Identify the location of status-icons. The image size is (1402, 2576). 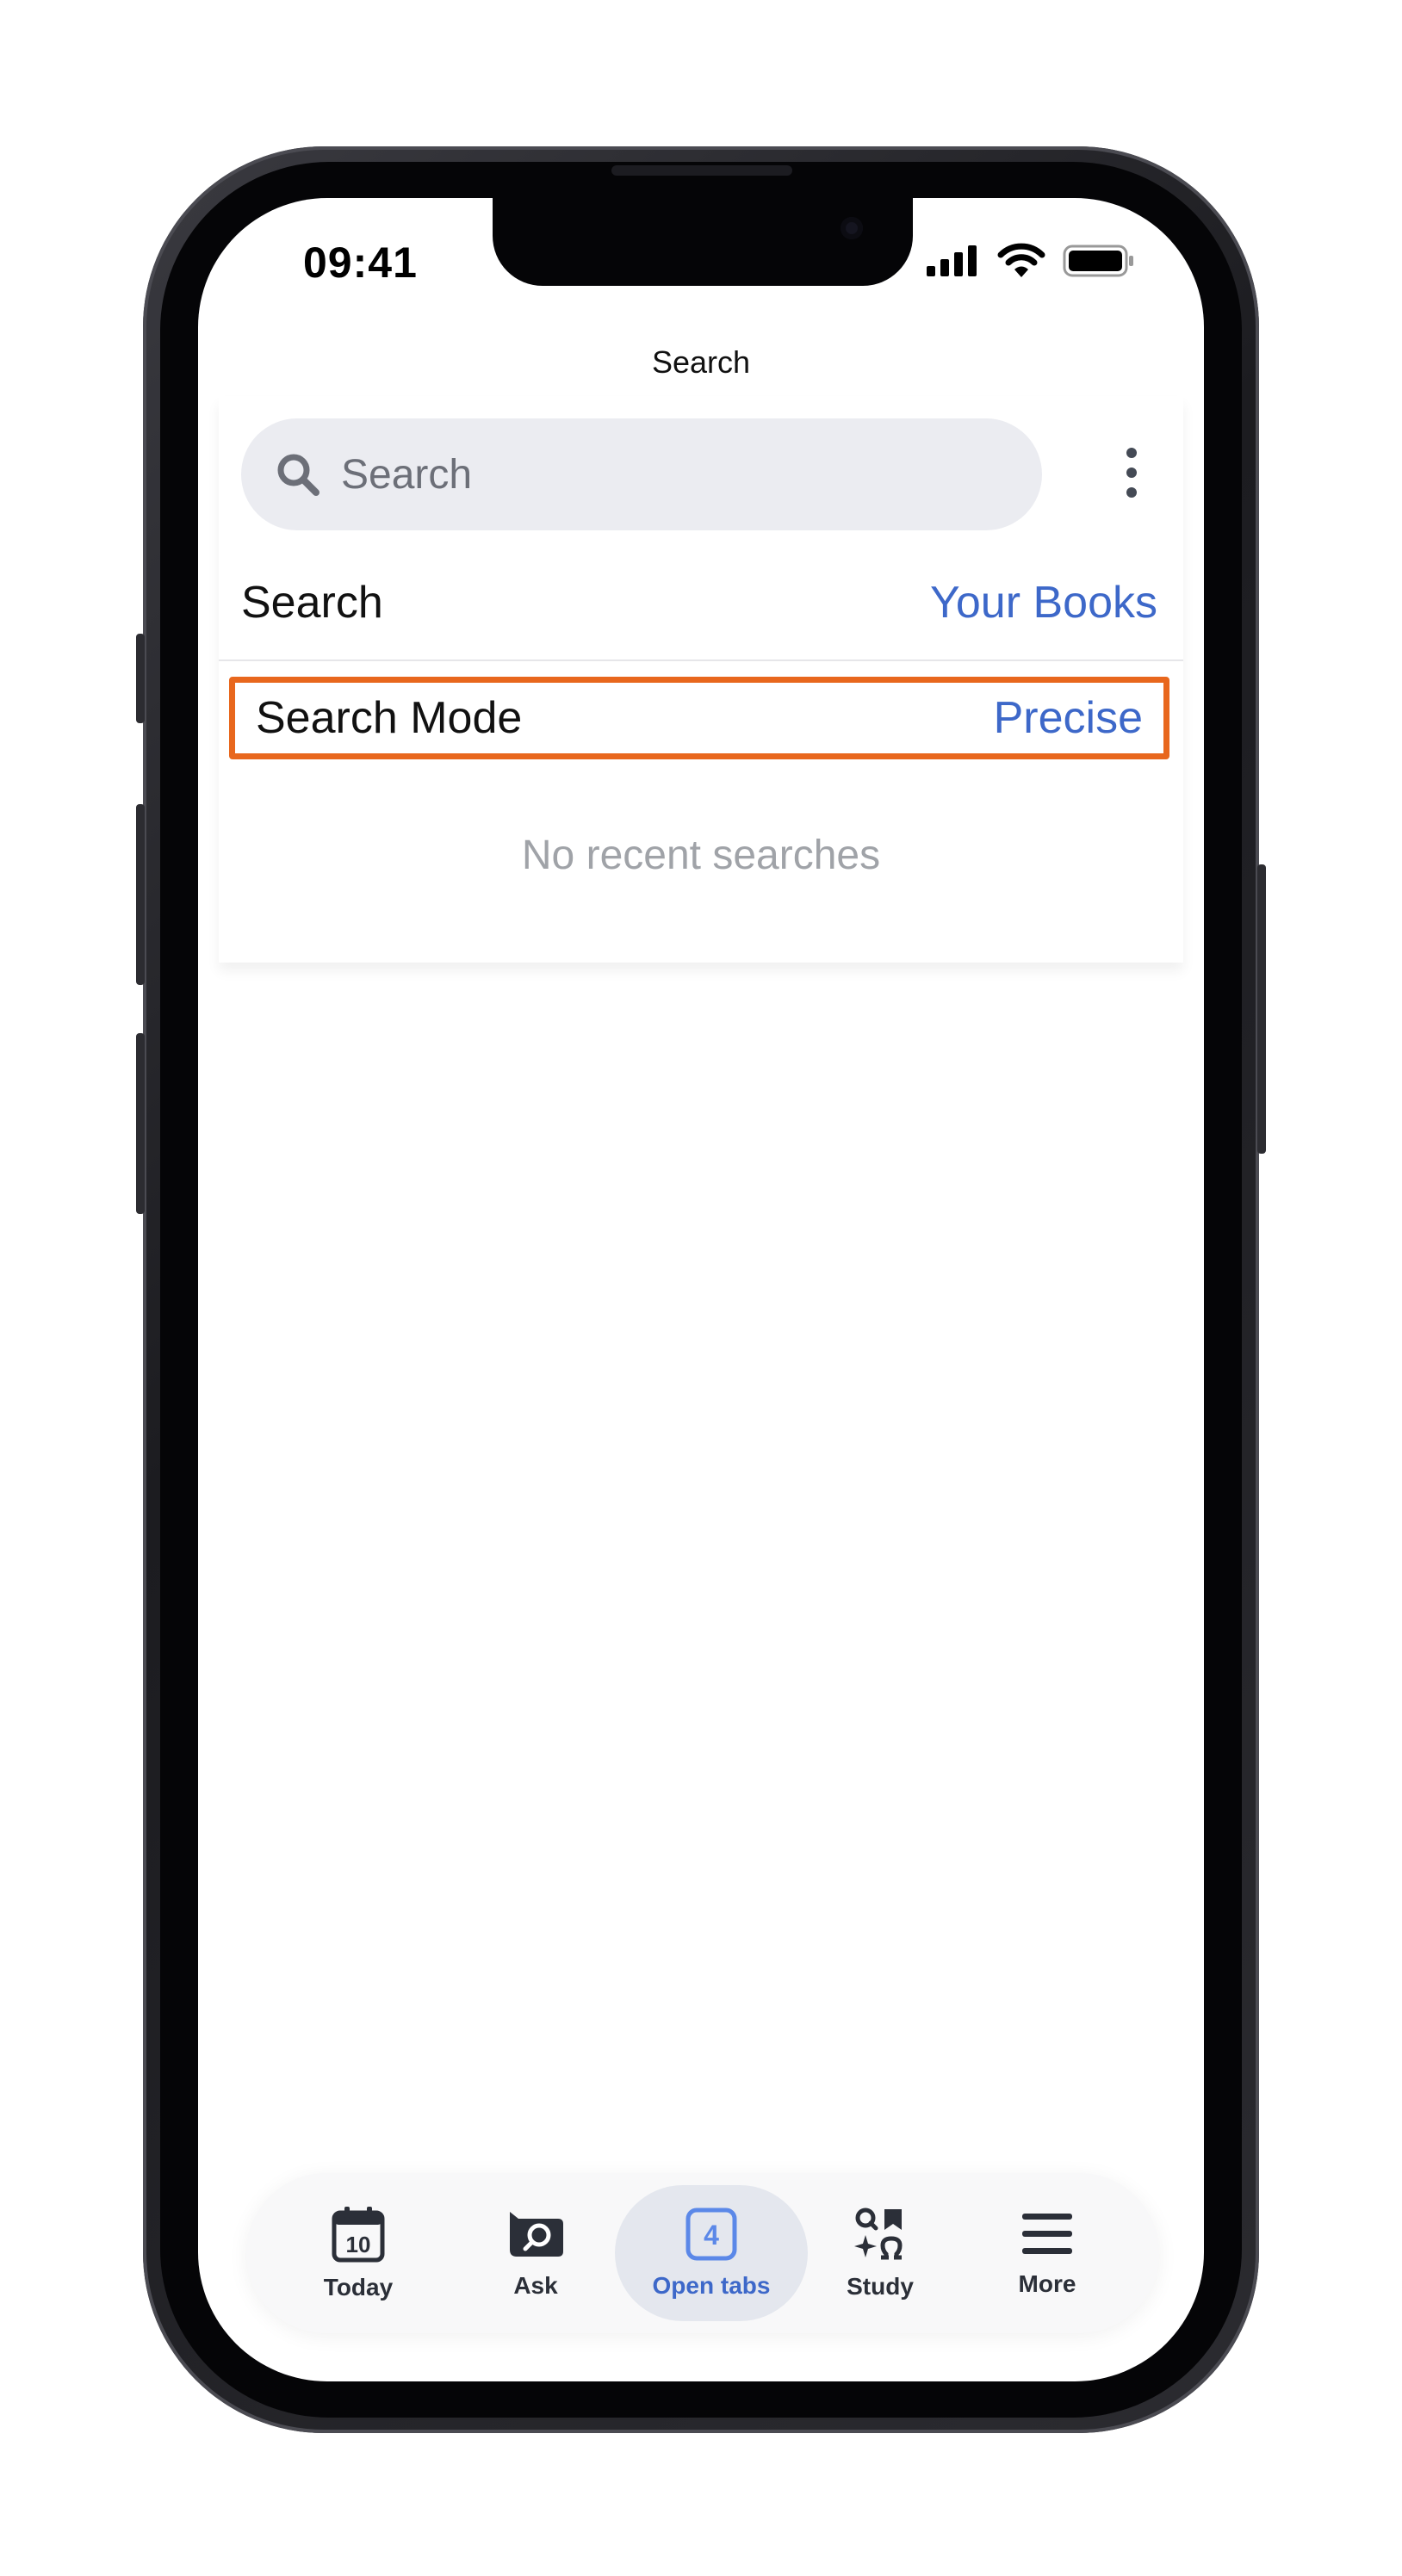
(1030, 261).